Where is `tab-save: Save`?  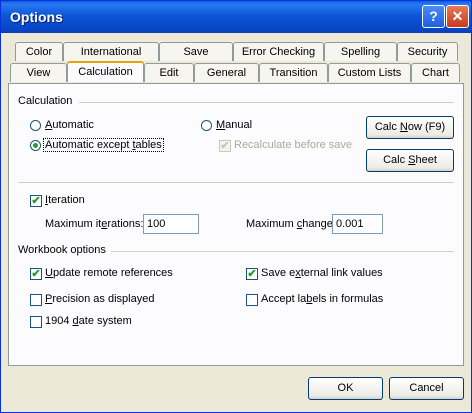
tab-save: Save is located at coordinates (196, 51).